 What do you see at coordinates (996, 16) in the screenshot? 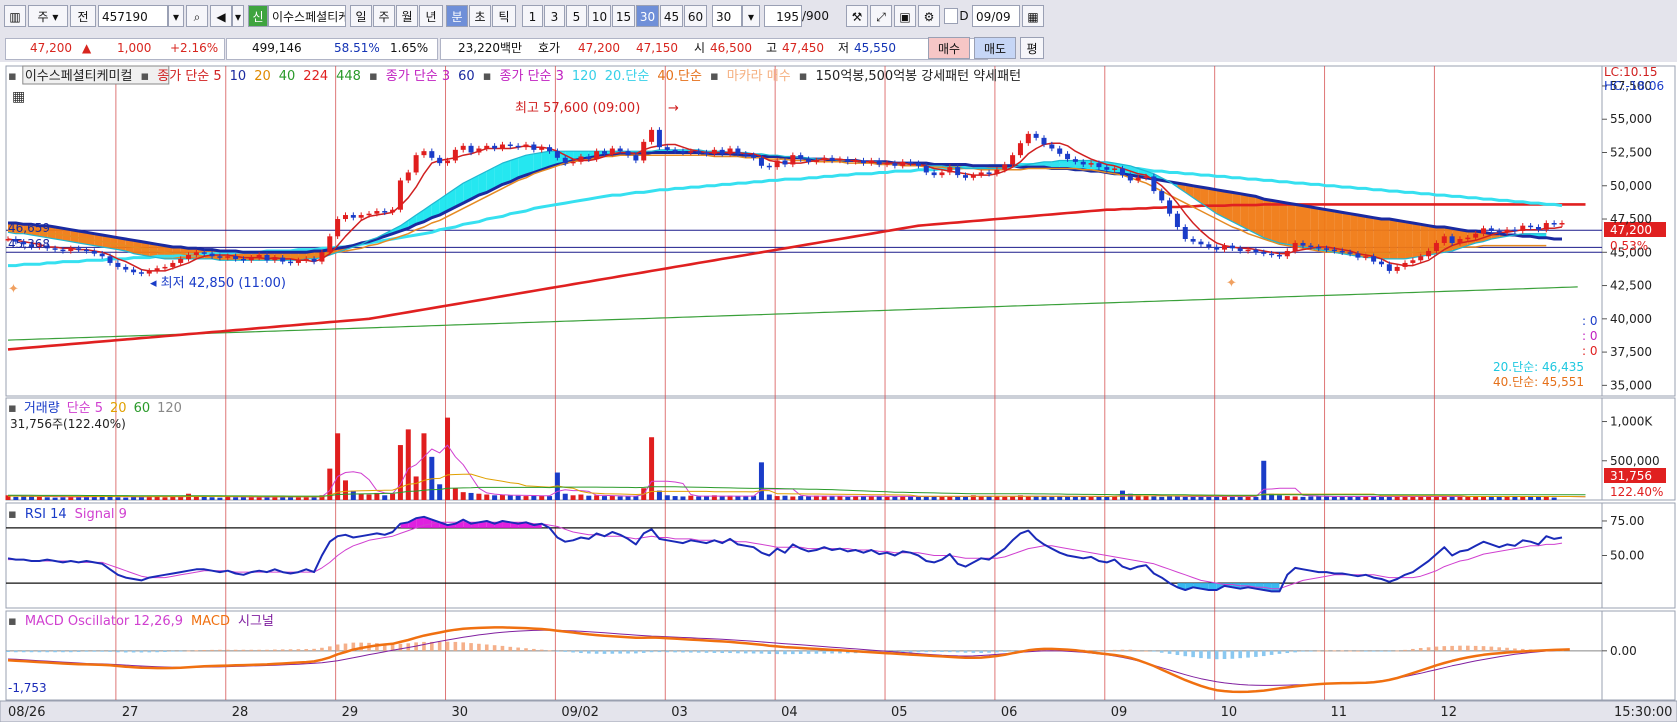
I see `date-input: 09/09` at bounding box center [996, 16].